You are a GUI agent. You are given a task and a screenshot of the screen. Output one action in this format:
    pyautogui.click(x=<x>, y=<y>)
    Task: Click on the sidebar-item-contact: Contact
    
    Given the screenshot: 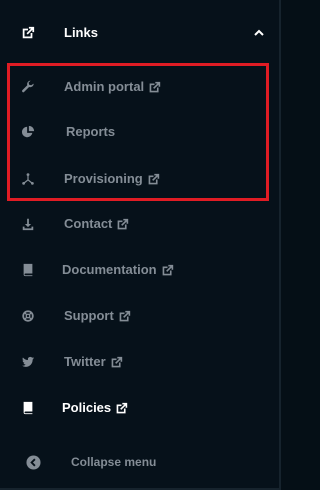 What is the action you would take?
    pyautogui.click(x=139, y=224)
    